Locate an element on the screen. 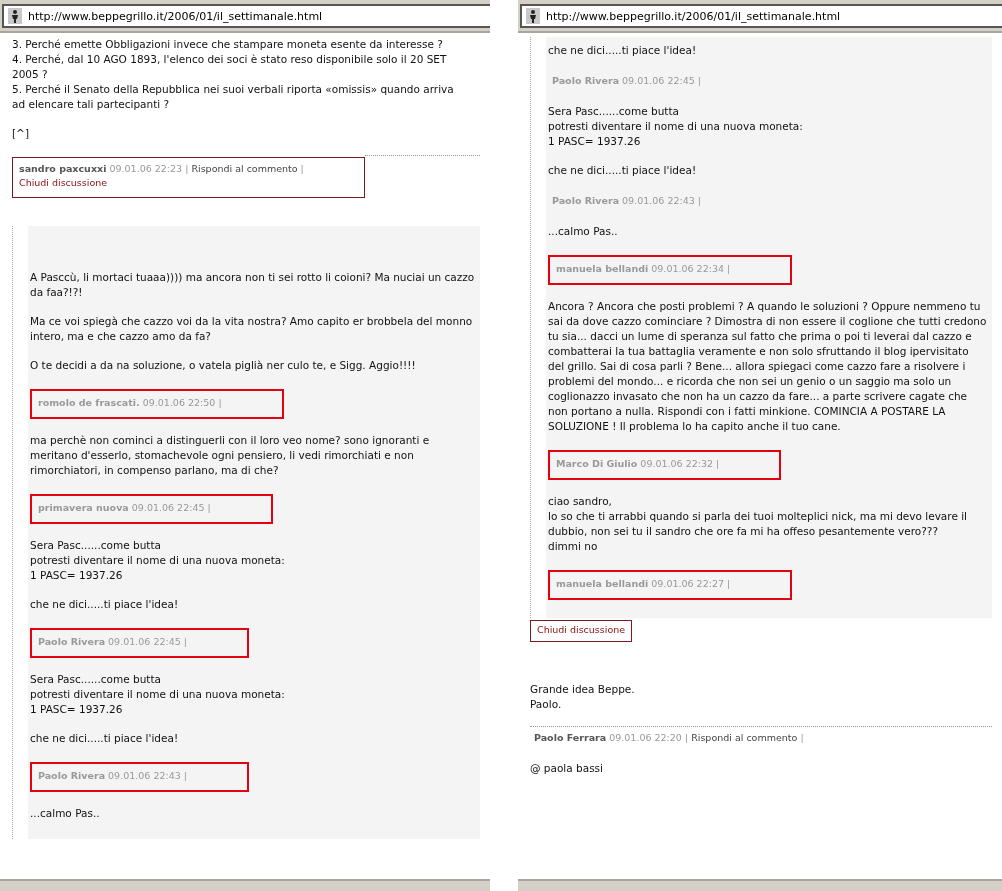  comment-text: O te decidi a da na soluzione, o vatela piglià ner culo te, e Sigg. Aggio!!!! is located at coordinates (223, 365).